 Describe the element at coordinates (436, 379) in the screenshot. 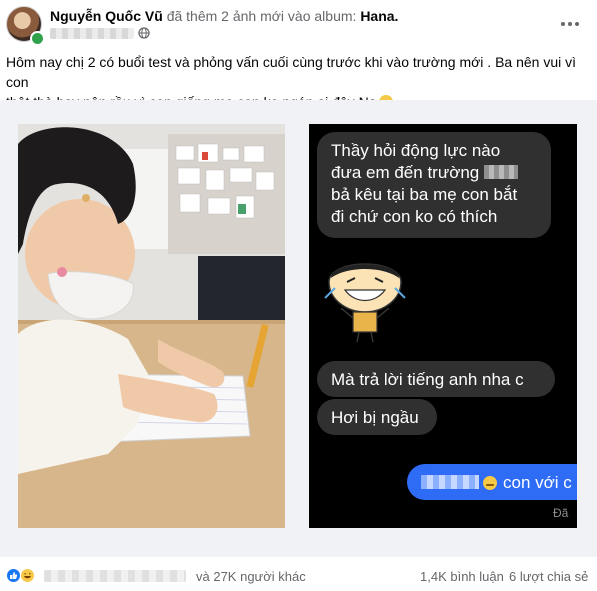

I see `chat-message-2: Mà trả lời tiếng anh nha c` at that location.